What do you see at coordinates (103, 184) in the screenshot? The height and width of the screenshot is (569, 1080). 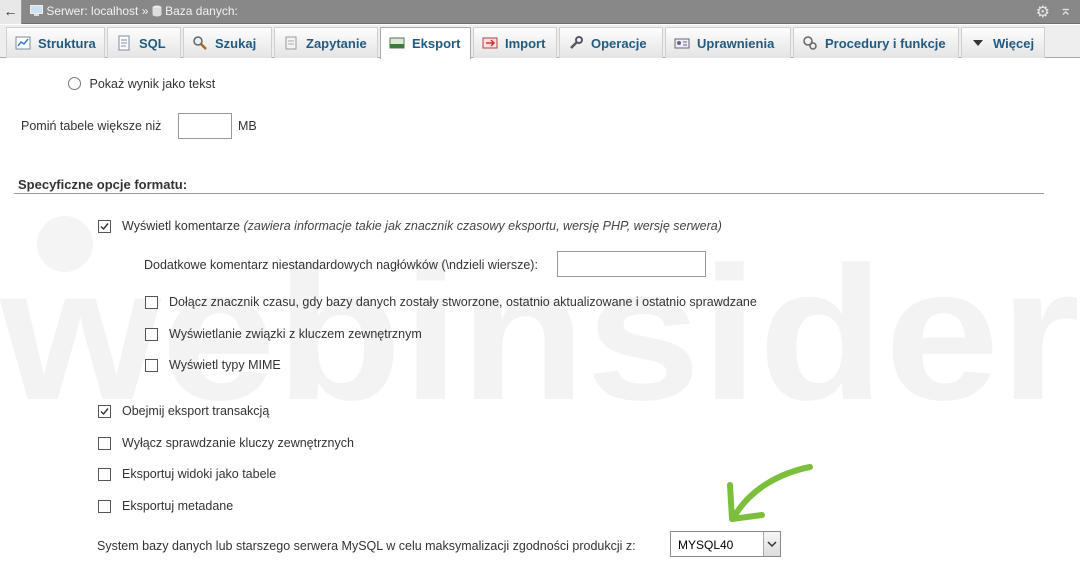 I see `section-title: Specyficzne opcje formatu:` at bounding box center [103, 184].